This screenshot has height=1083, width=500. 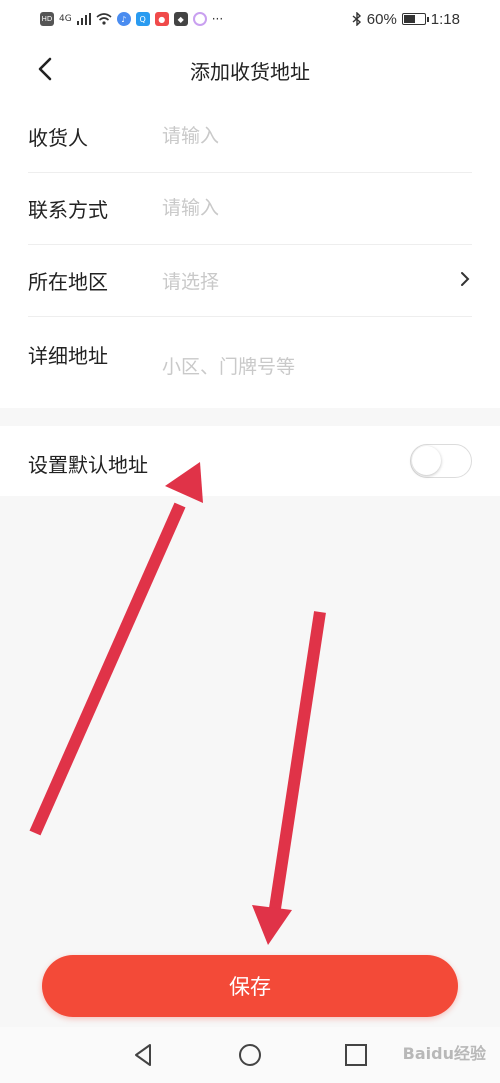 I want to click on bluetooth-icon, so click(x=356, y=19).